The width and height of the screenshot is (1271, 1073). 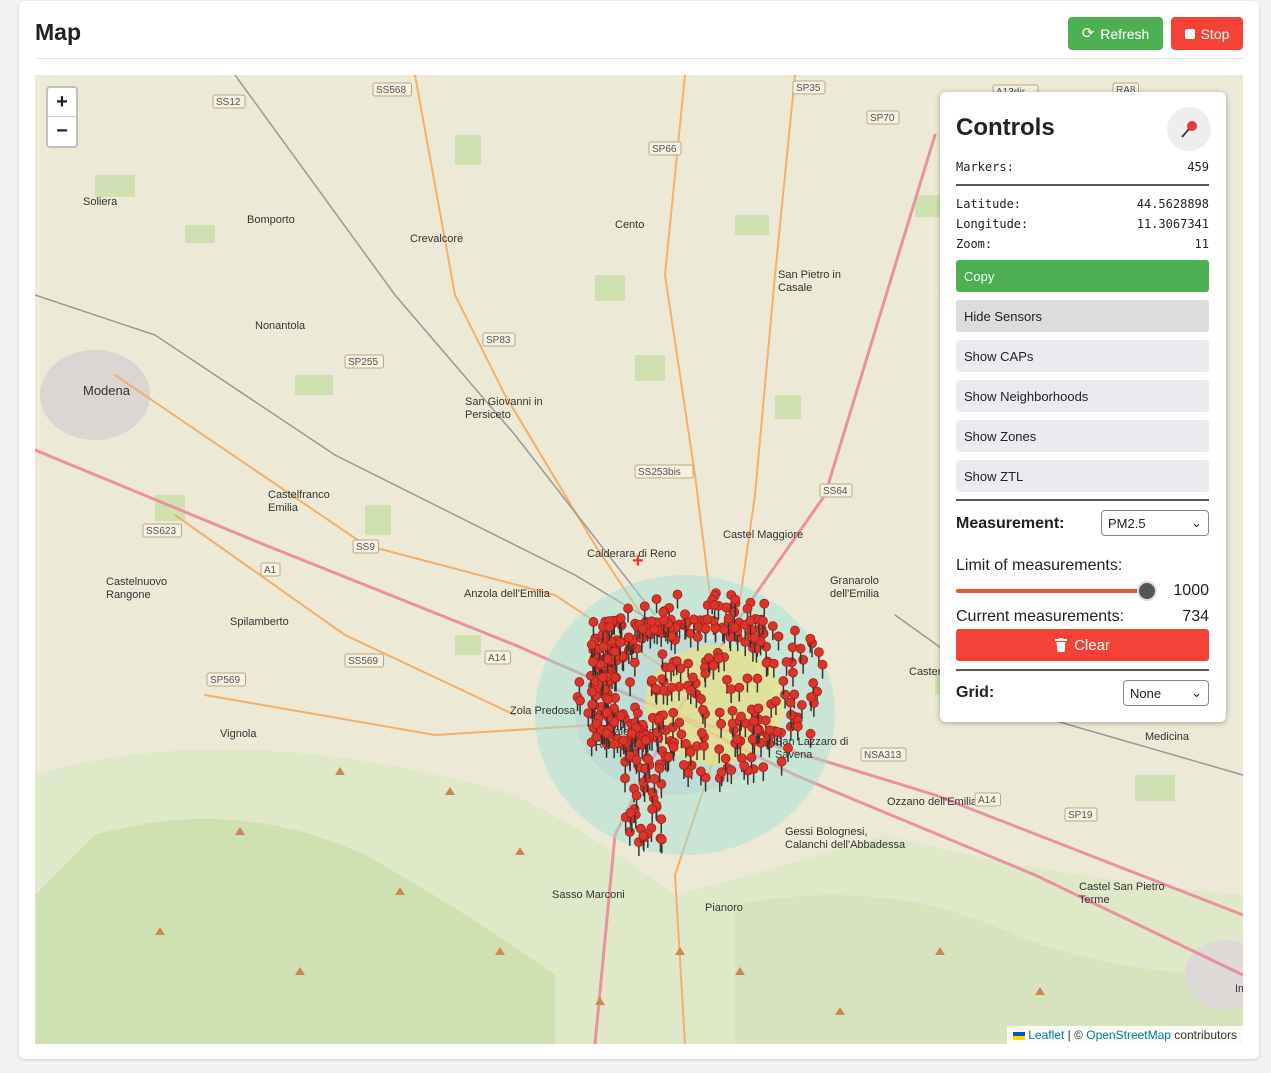 What do you see at coordinates (975, 692) in the screenshot?
I see `grid-label: Grid:` at bounding box center [975, 692].